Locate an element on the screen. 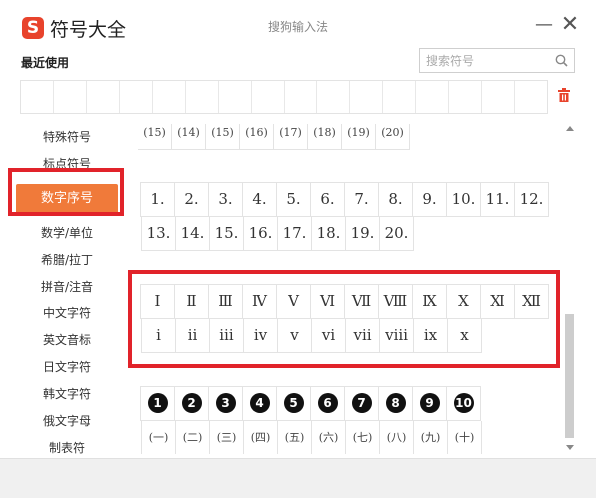  symbol-cell: 5 is located at coordinates (294, 404).